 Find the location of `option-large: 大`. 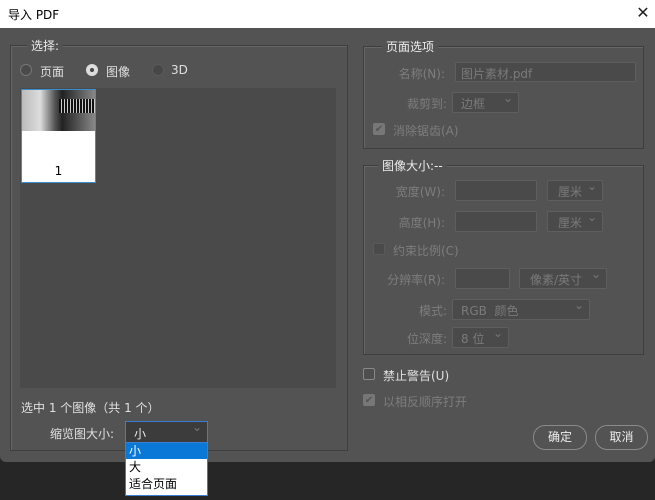

option-large: 大 is located at coordinates (166, 467).